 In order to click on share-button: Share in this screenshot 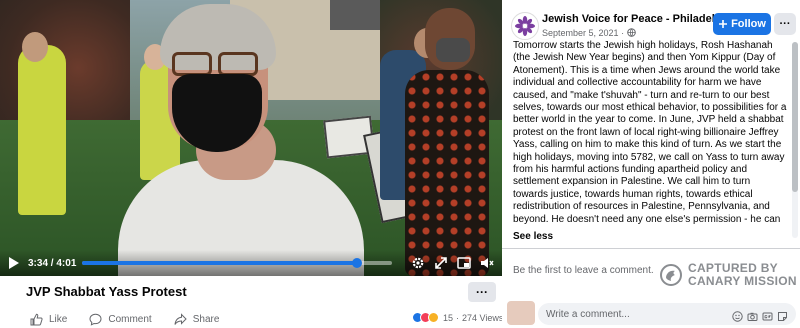, I will do `click(197, 319)`.